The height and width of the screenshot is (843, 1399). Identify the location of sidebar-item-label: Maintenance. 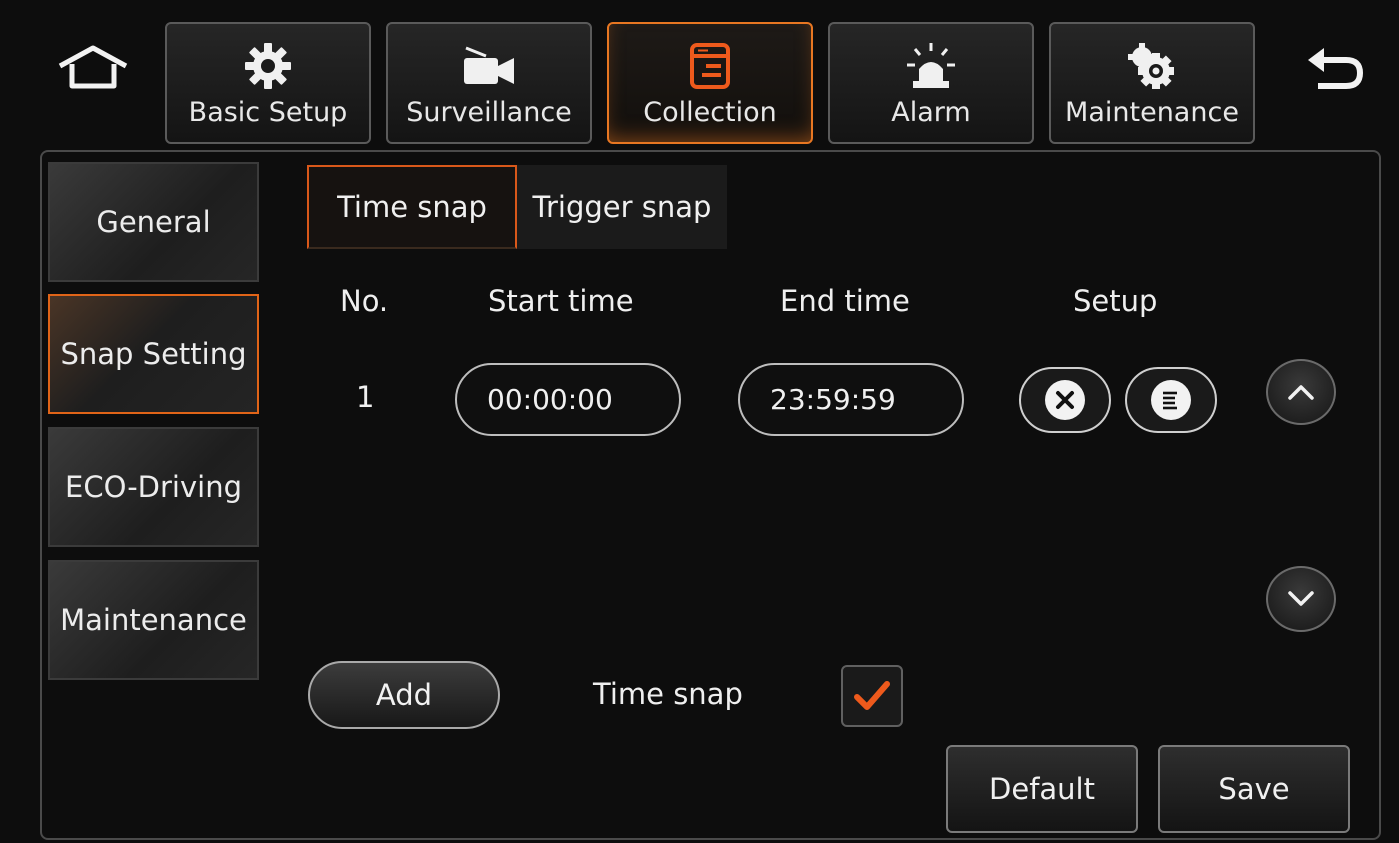
(153, 620).